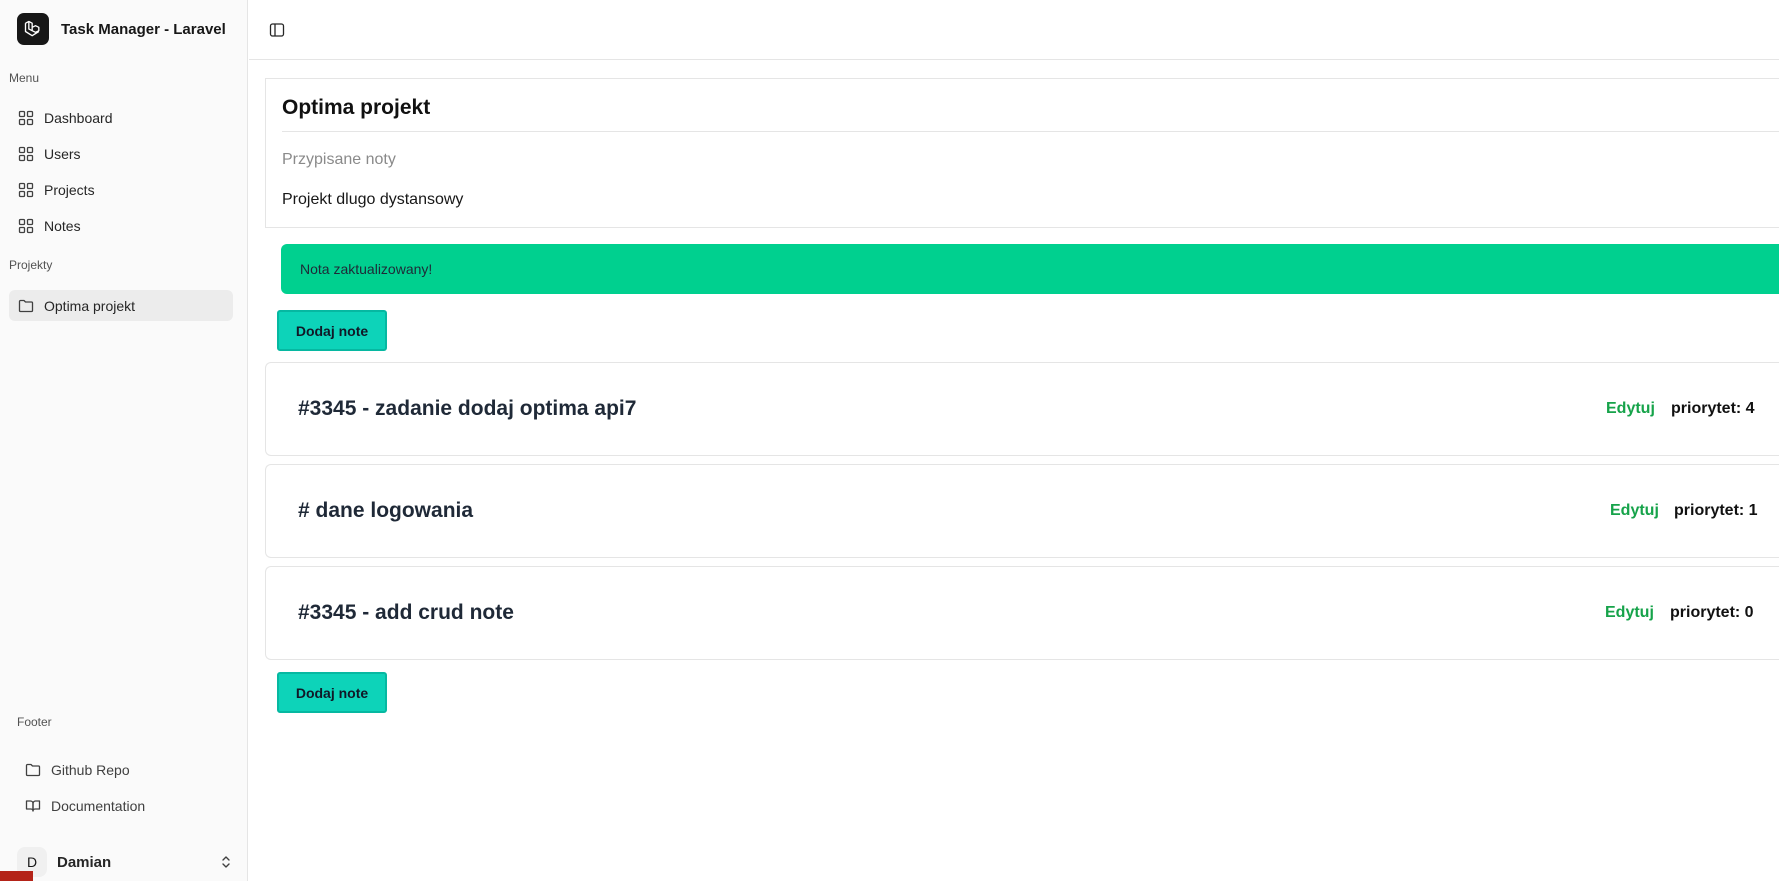  I want to click on debug-badge, so click(16, 876).